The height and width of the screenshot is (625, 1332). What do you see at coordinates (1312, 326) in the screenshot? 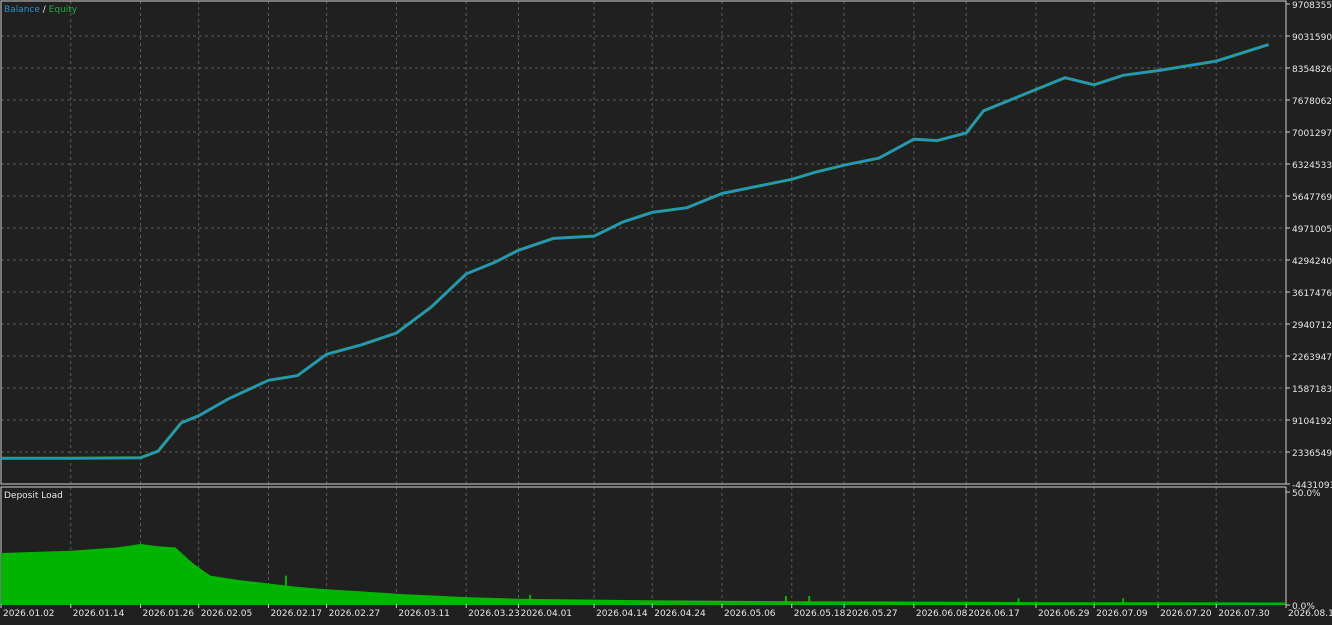
I see `y-tick-label: 29407121` at bounding box center [1312, 326].